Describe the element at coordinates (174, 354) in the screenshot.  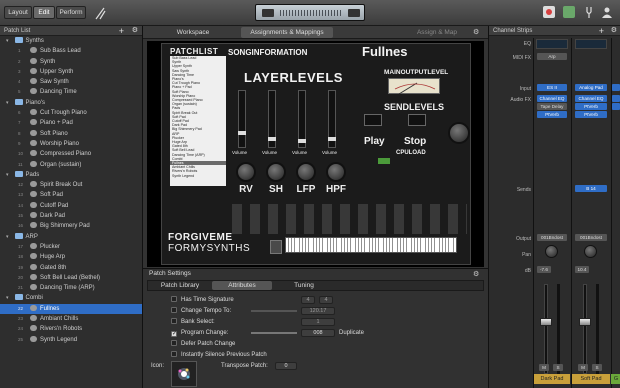
I see `silence-checkbox` at that location.